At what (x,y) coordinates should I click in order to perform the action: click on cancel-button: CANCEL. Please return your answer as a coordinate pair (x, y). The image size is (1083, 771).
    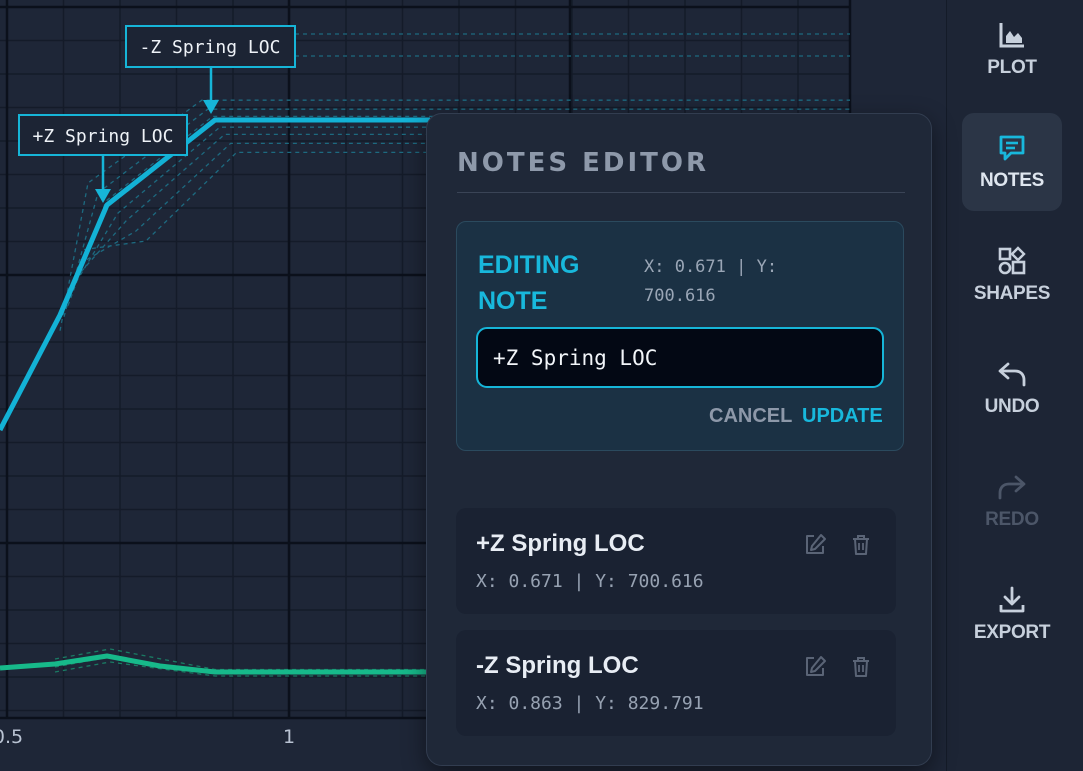
    Looking at the image, I should click on (750, 416).